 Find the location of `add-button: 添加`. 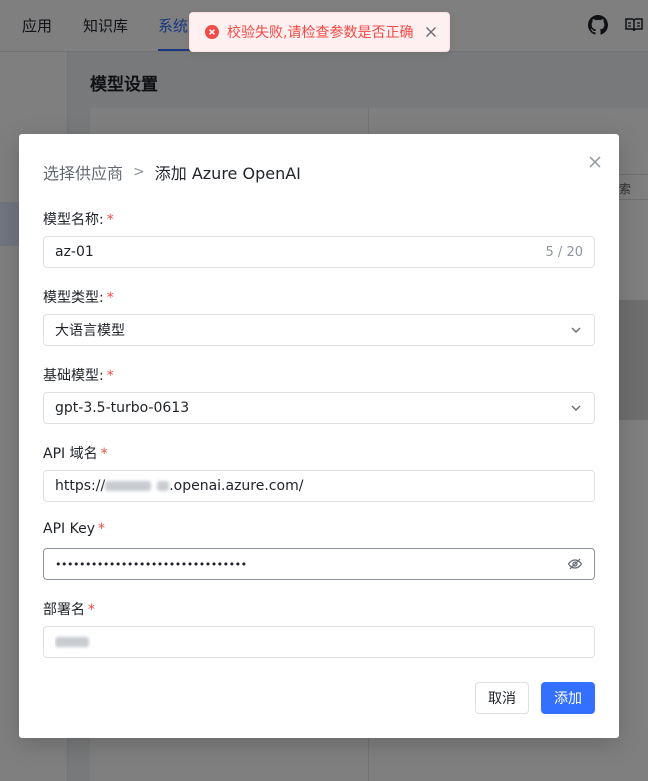

add-button: 添加 is located at coordinates (568, 698).